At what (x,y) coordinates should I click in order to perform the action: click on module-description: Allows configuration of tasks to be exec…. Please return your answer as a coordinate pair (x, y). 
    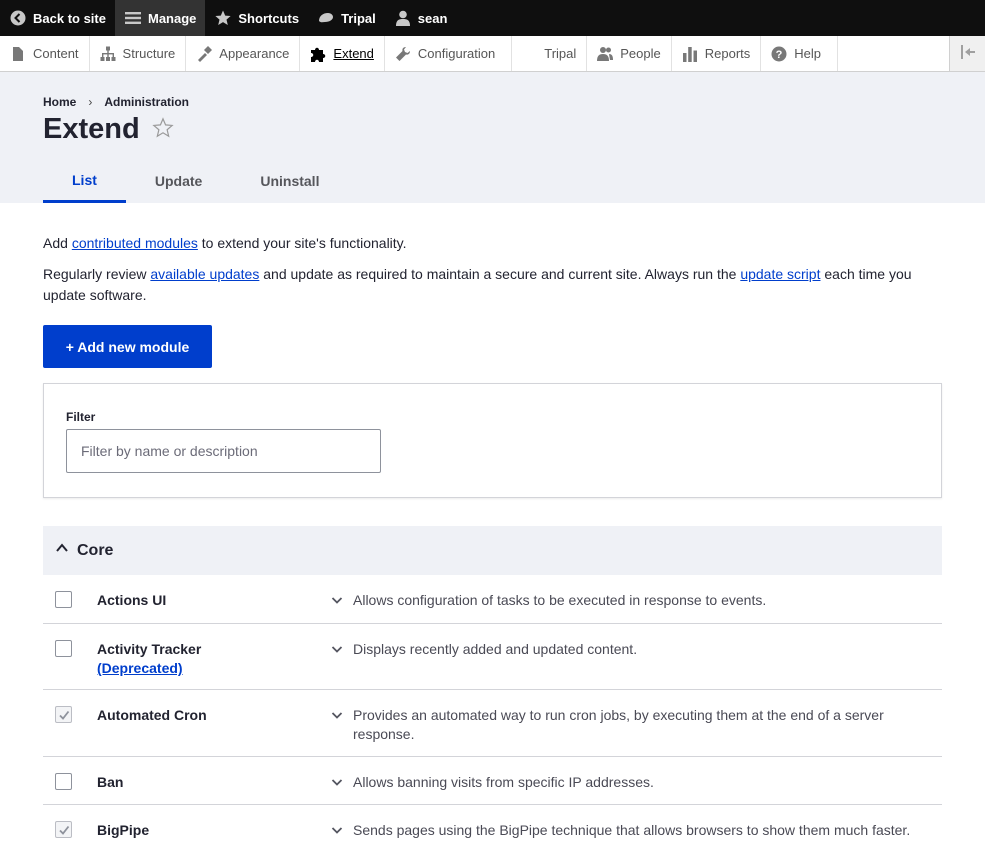
    Looking at the image, I should click on (560, 600).